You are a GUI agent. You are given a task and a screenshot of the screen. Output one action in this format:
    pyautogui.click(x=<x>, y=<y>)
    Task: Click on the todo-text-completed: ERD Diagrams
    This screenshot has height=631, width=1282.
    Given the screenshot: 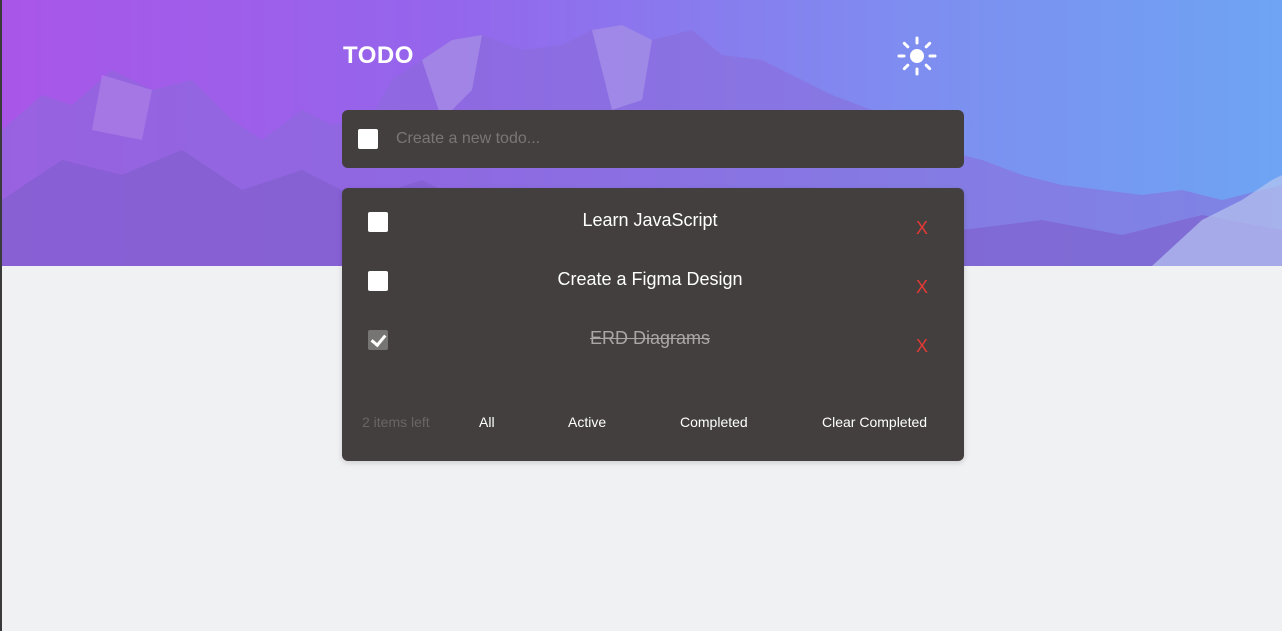 What is the action you would take?
    pyautogui.click(x=650, y=338)
    